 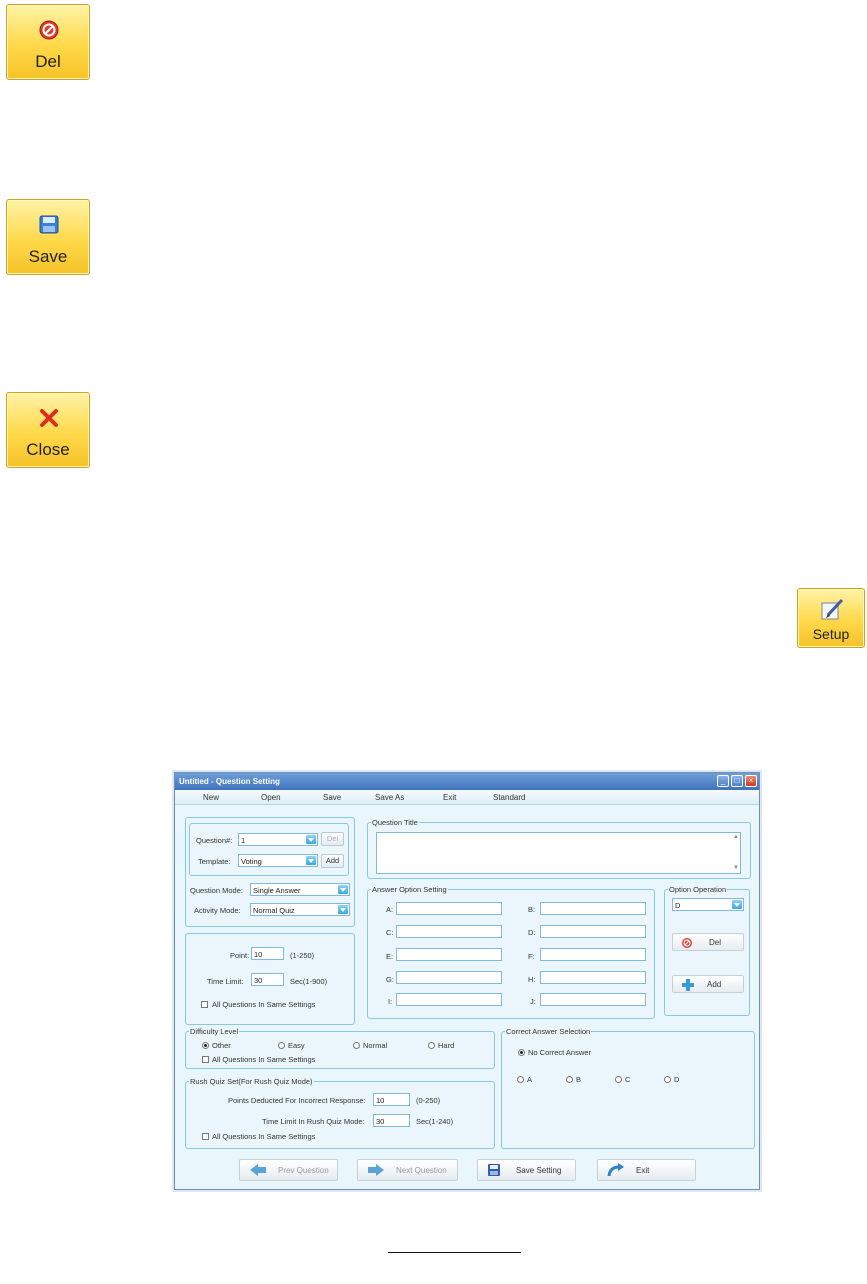 I want to click on template-combo: Voting, so click(x=278, y=860).